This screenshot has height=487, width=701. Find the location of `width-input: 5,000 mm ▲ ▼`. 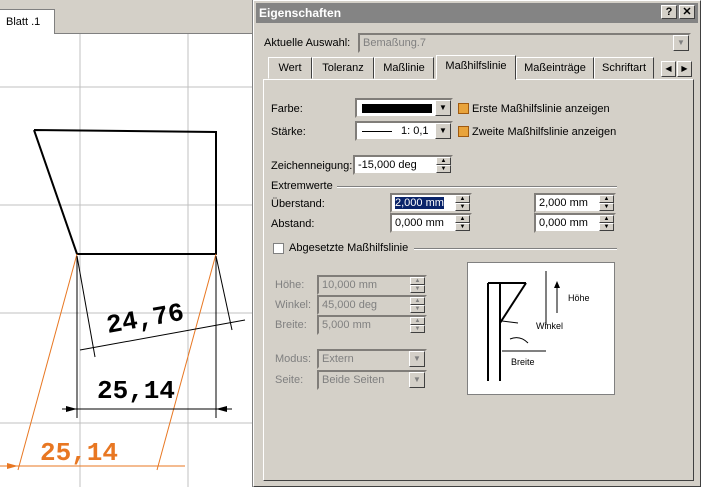

width-input: 5,000 mm ▲ ▼ is located at coordinates (372, 325).